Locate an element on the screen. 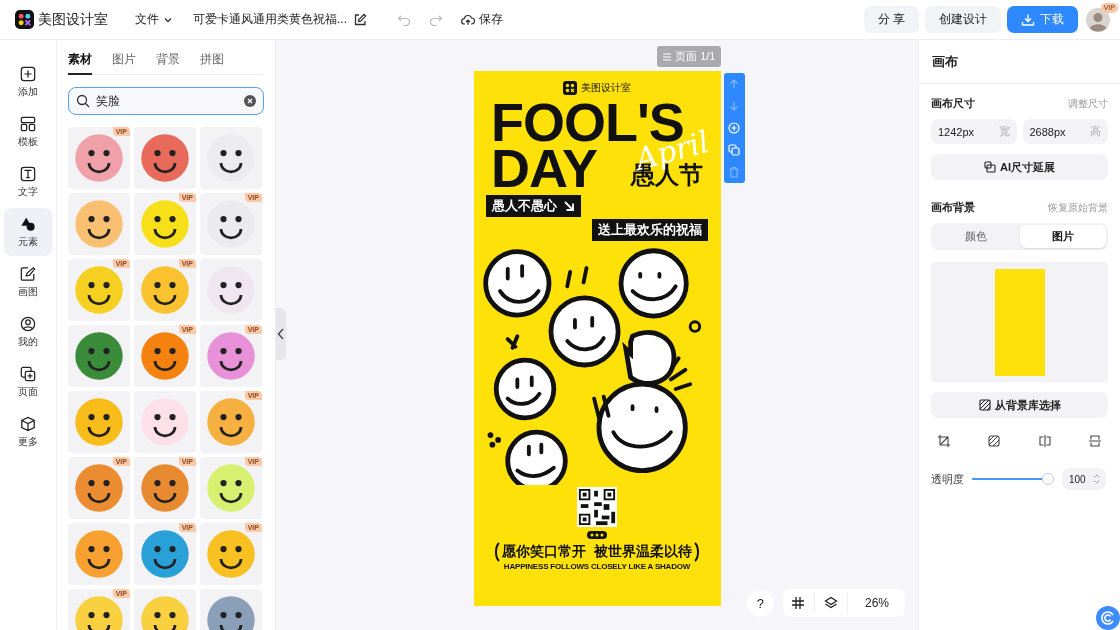 This screenshot has height=630, width=1120. brand-name: 美图设计室 is located at coordinates (606, 88).